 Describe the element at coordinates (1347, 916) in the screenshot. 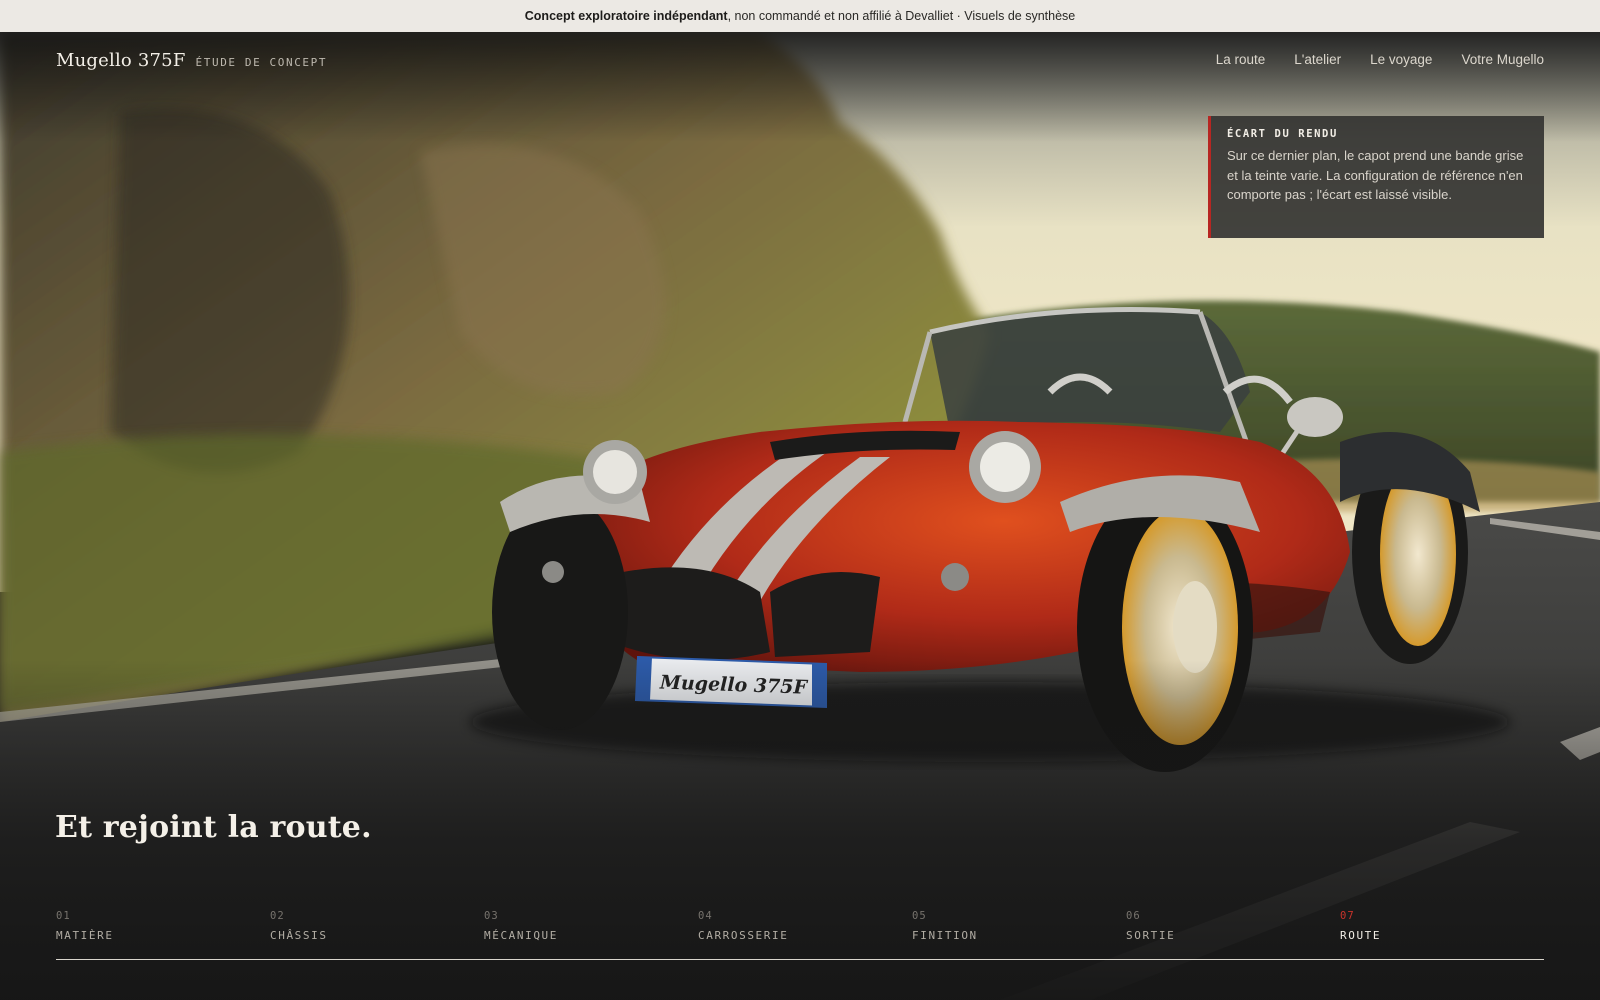

I see `chapter-number: 07` at that location.